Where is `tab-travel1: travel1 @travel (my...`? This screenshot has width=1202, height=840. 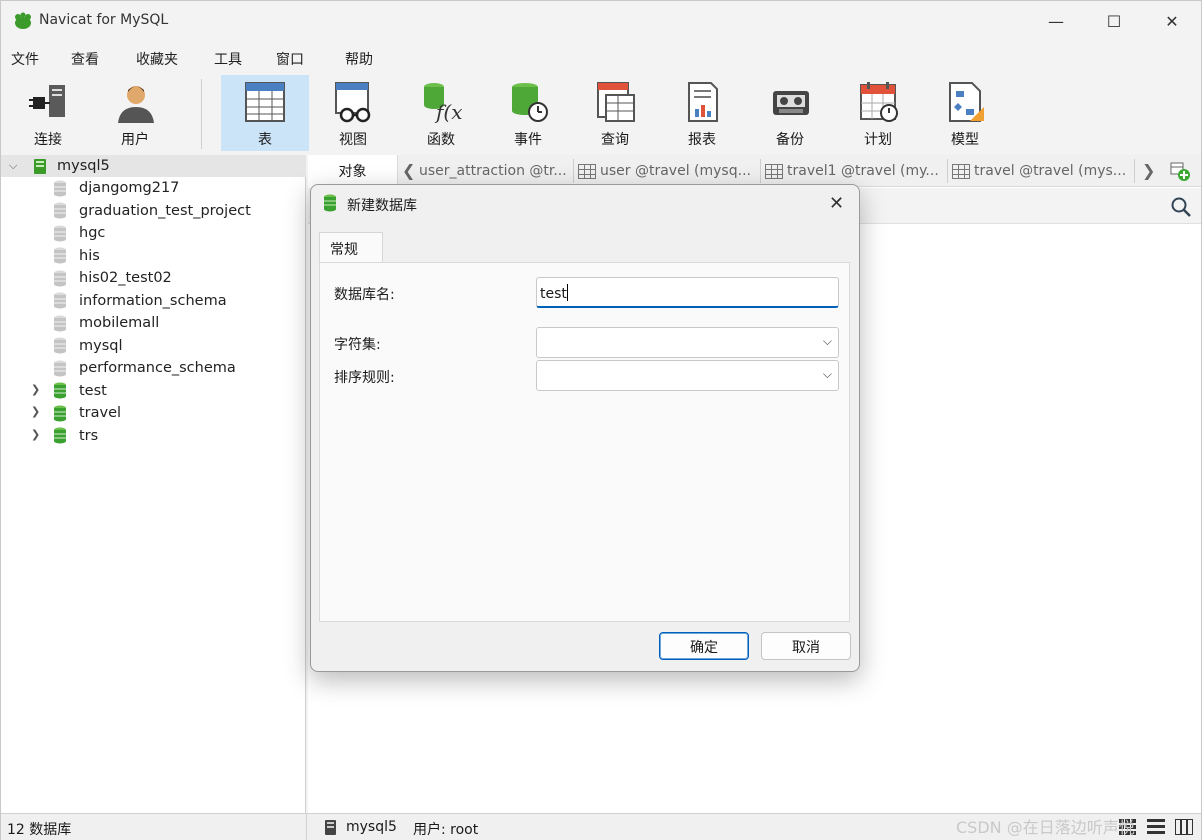
tab-travel1: travel1 @travel (my... is located at coordinates (856, 171).